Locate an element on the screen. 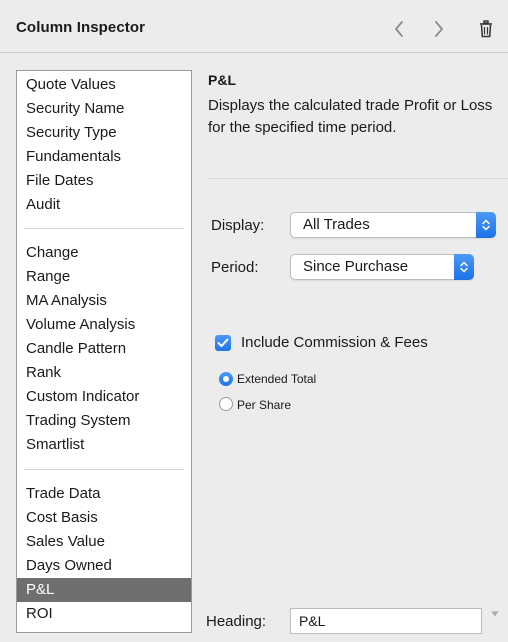 This screenshot has width=508, height=642. list-item-change: Change is located at coordinates (104, 253).